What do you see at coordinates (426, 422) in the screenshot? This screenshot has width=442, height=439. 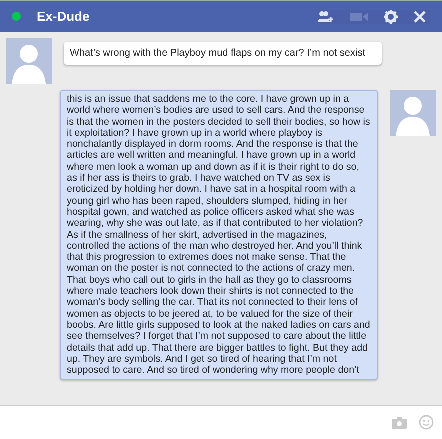 I see `smiley-icon` at bounding box center [426, 422].